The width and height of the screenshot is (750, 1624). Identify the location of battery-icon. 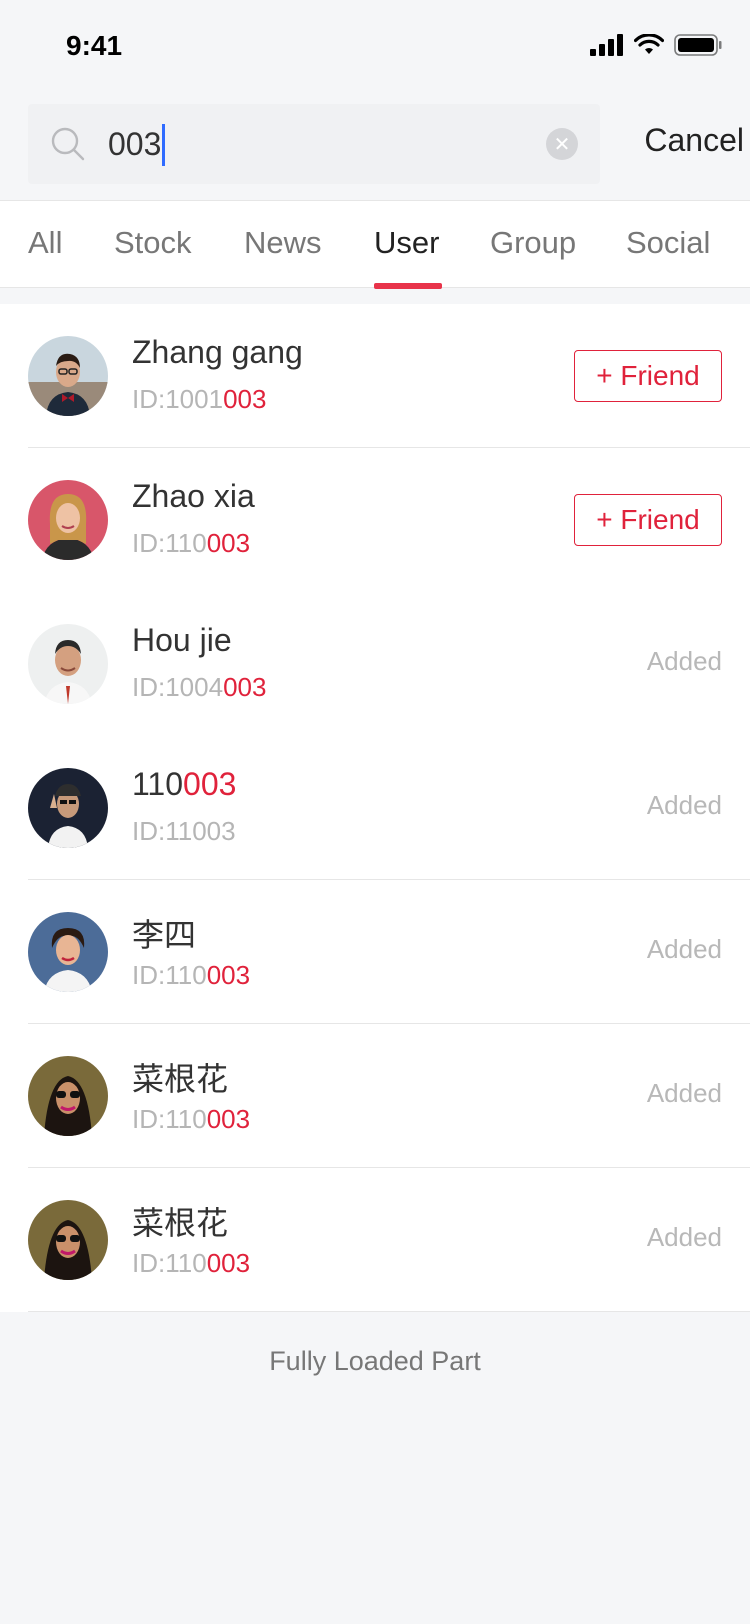
(698, 45).